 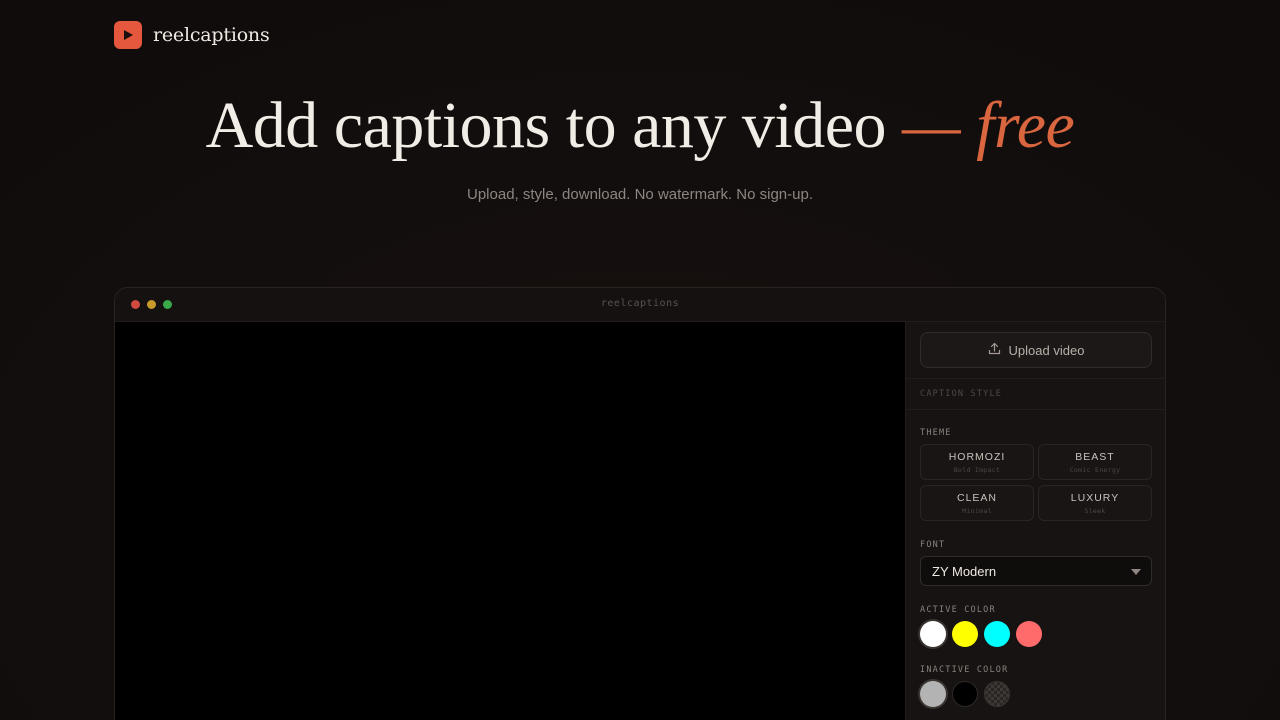 I want to click on hero-title-main: Add captions to any video, so click(x=553, y=125).